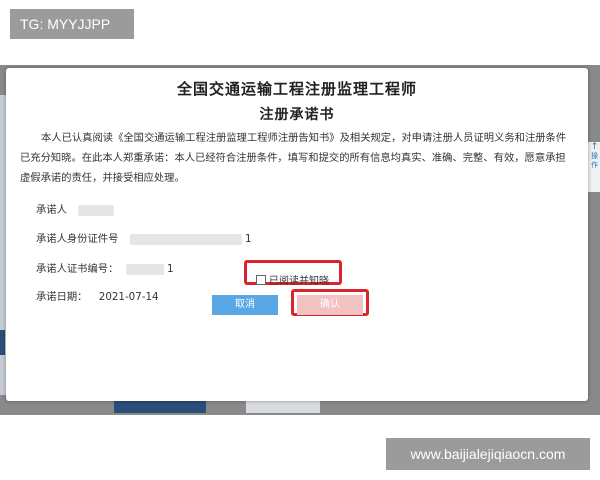 This screenshot has width=600, height=480. What do you see at coordinates (297, 115) in the screenshot?
I see `dialog-subtitle: 注册承诺书` at bounding box center [297, 115].